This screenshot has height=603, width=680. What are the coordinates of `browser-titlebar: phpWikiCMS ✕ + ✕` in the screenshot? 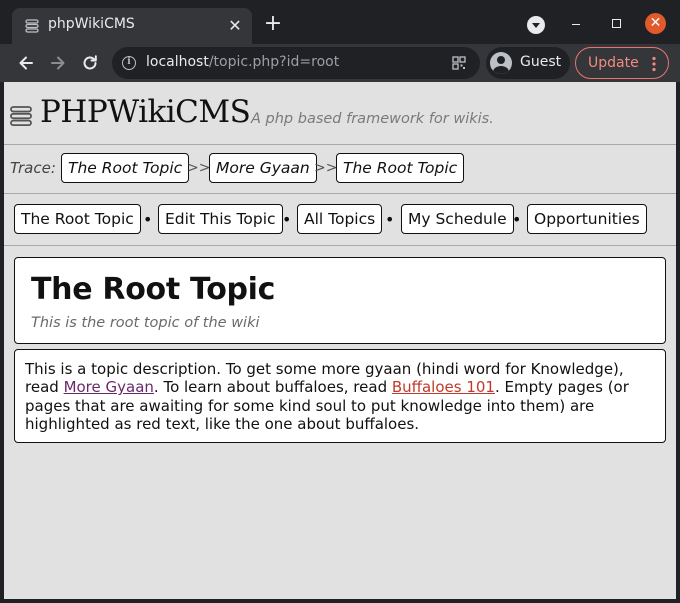 It's located at (340, 22).